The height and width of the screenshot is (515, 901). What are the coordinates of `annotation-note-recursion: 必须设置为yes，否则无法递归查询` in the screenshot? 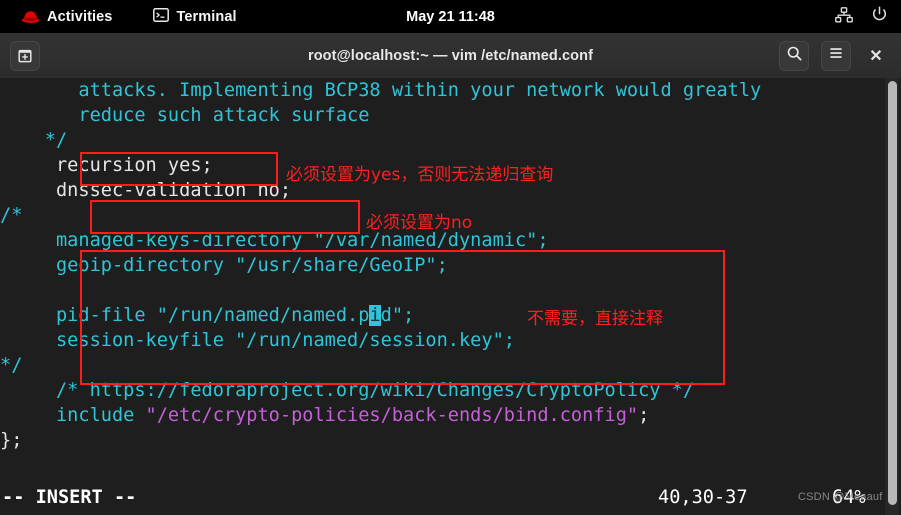 It's located at (420, 175).